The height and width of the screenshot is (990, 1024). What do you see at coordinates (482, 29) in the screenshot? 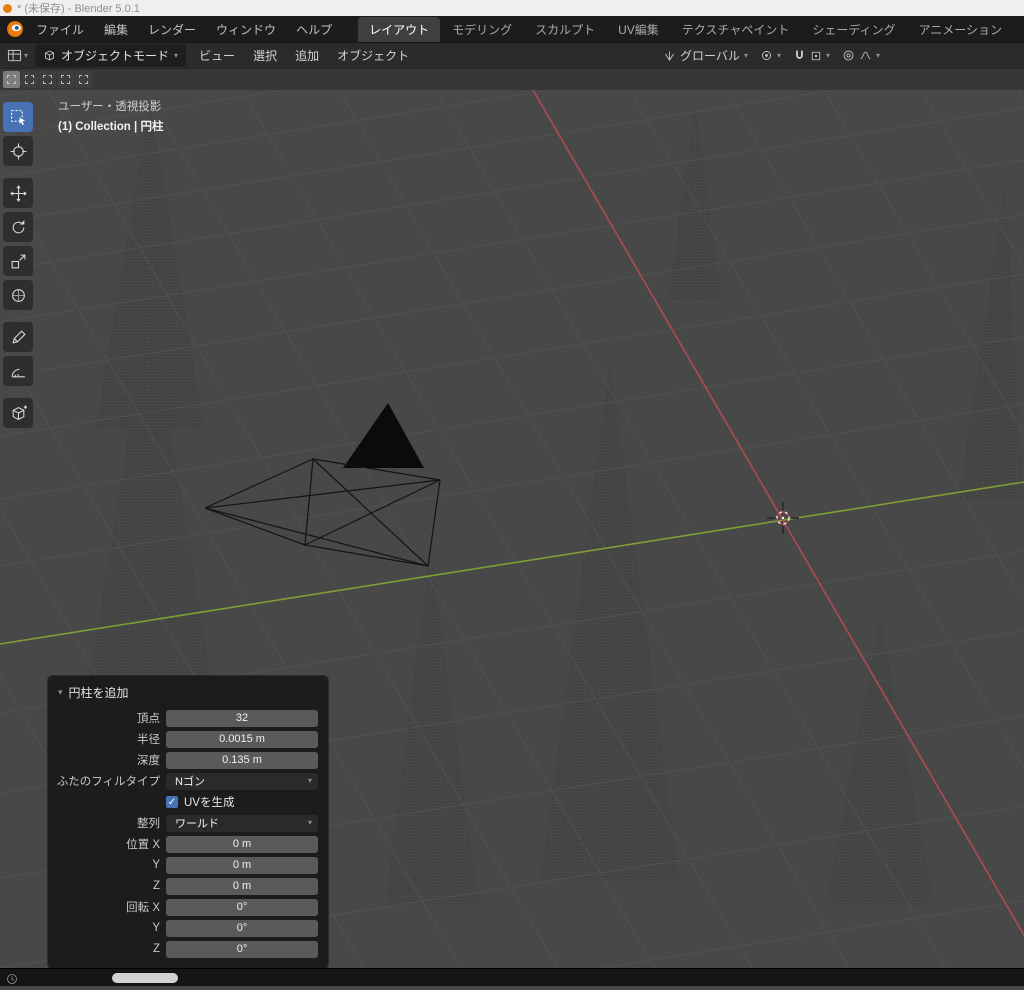
I see `workspace-tab-modeling: モデリング` at bounding box center [482, 29].